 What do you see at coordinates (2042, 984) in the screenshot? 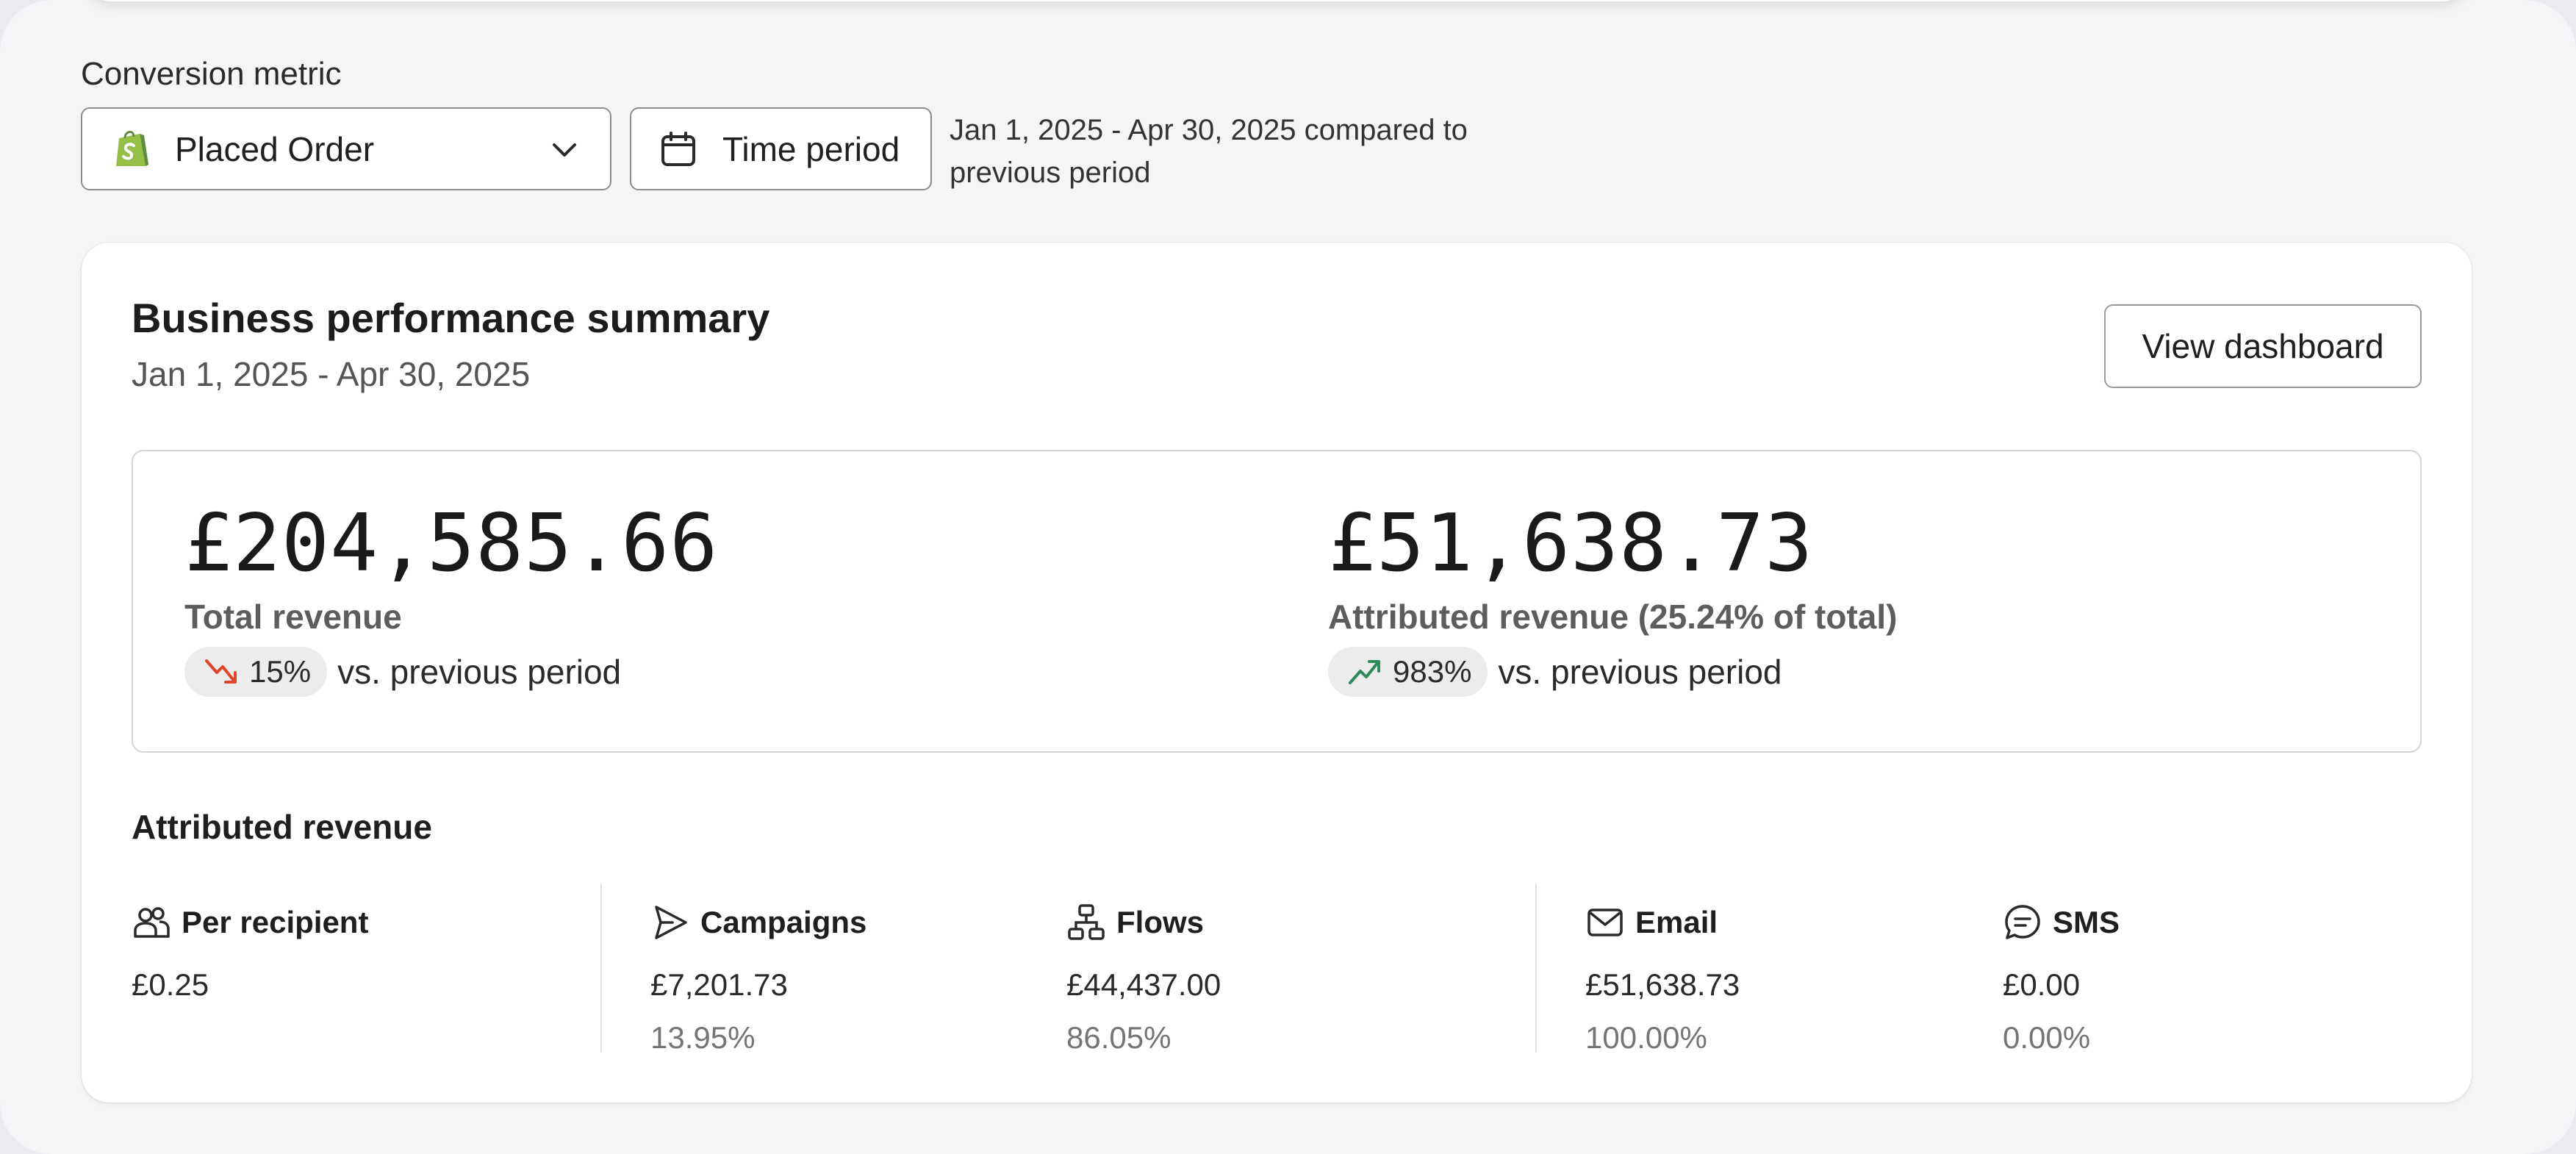
I see `sms-amount: £0.00` at bounding box center [2042, 984].